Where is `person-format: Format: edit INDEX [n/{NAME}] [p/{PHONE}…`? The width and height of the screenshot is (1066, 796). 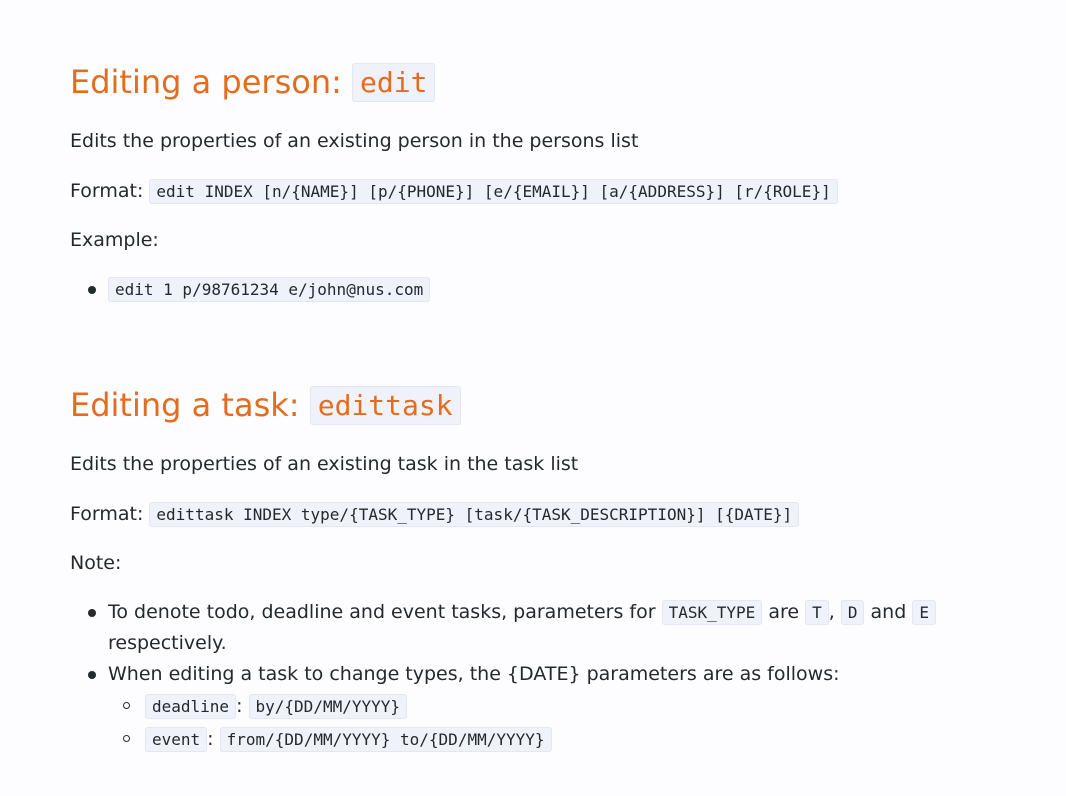
person-format: Format: edit INDEX [n/{NAME}] [p/{PHONE}… is located at coordinates (454, 191).